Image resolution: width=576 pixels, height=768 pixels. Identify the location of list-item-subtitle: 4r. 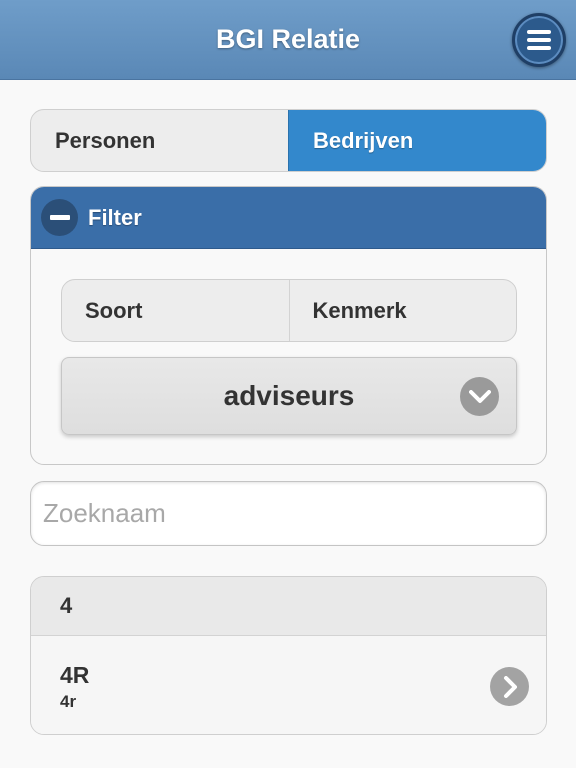
(68, 701).